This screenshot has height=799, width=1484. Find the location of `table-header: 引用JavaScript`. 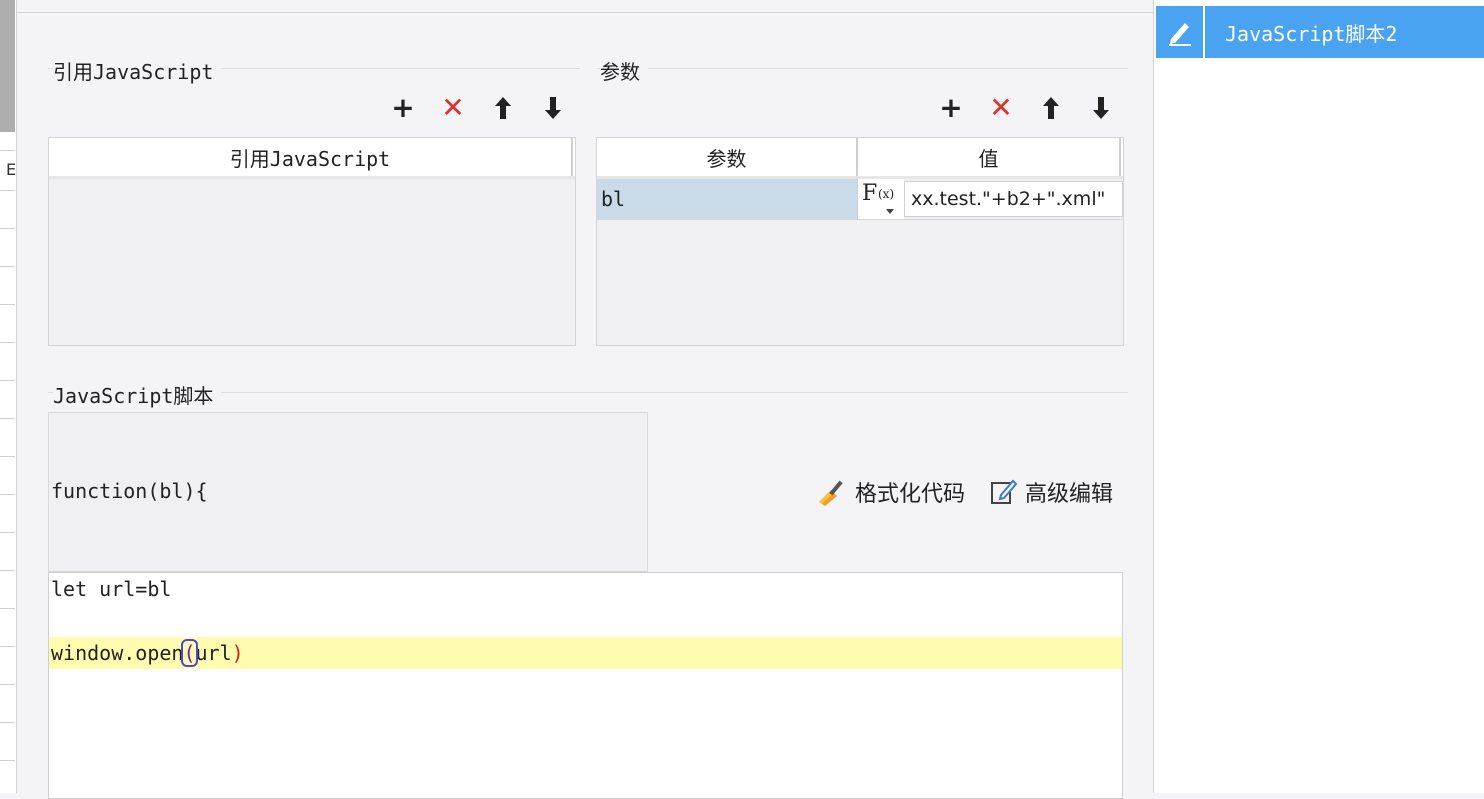

table-header: 引用JavaScript is located at coordinates (312, 158).